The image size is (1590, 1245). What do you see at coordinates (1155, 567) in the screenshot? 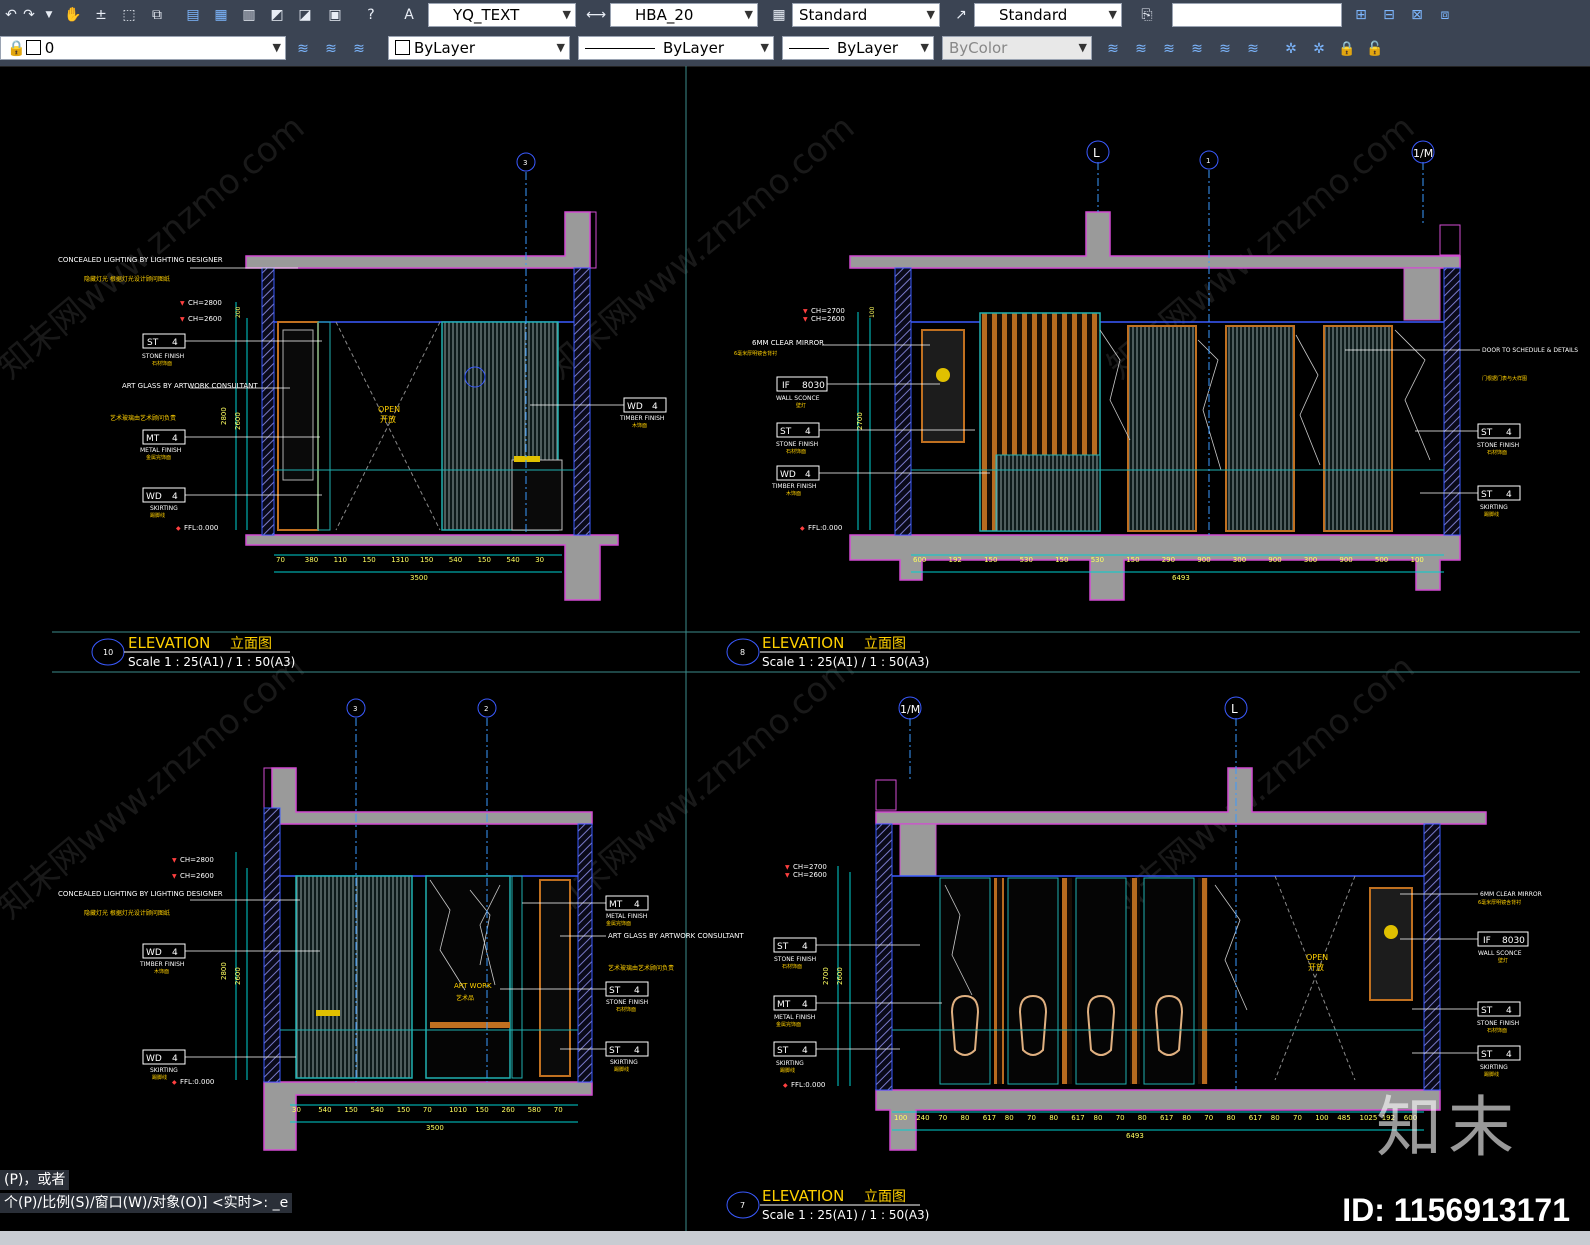
I see `floor-slab` at bounding box center [1155, 567].